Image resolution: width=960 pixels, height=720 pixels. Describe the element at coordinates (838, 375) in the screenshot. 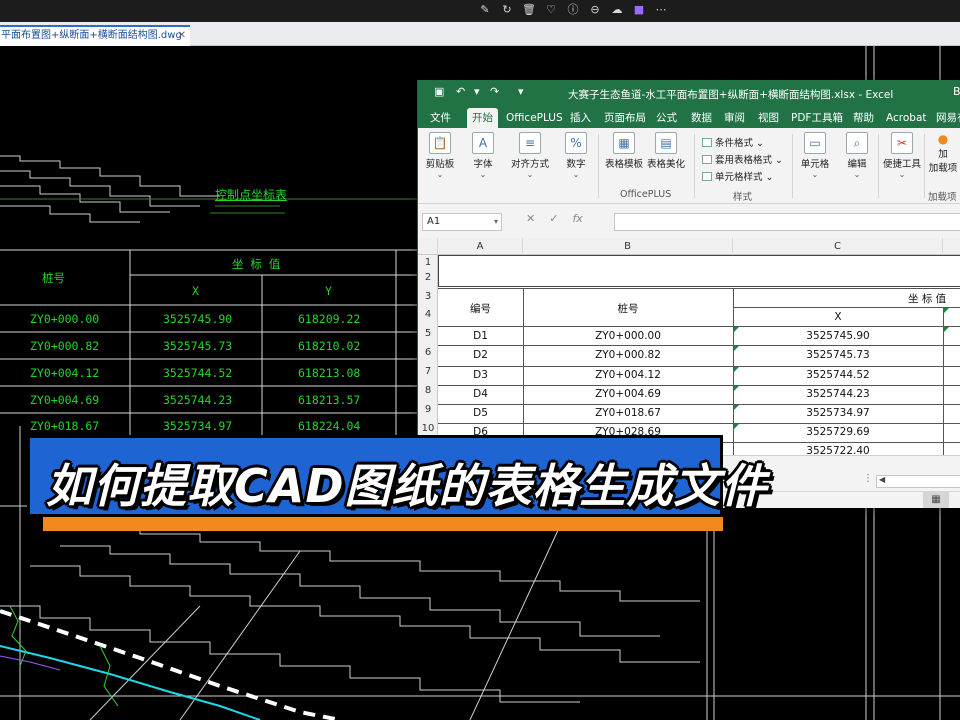

I see `cell-x: 3525744.52` at that location.